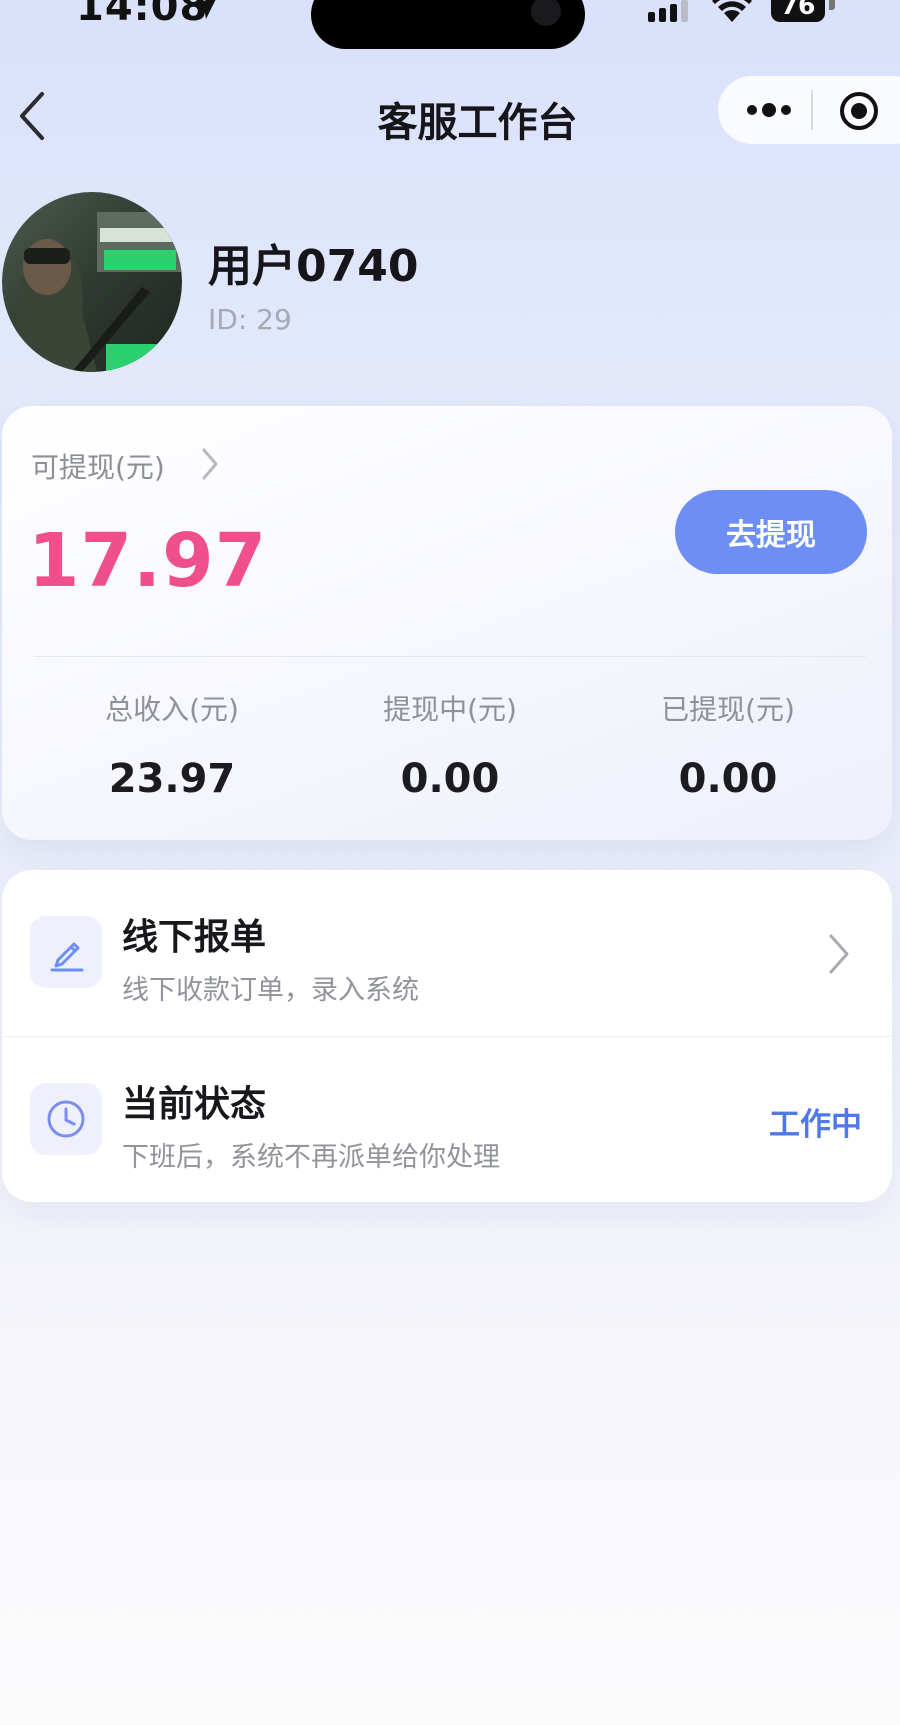 The height and width of the screenshot is (1725, 900). I want to click on avatar, so click(92, 282).